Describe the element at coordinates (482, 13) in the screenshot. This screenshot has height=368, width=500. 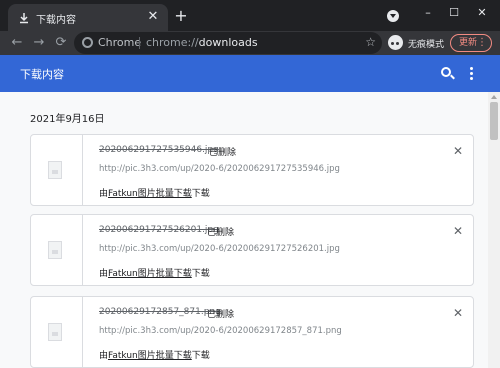
I see `window-close-button: ✕` at that location.